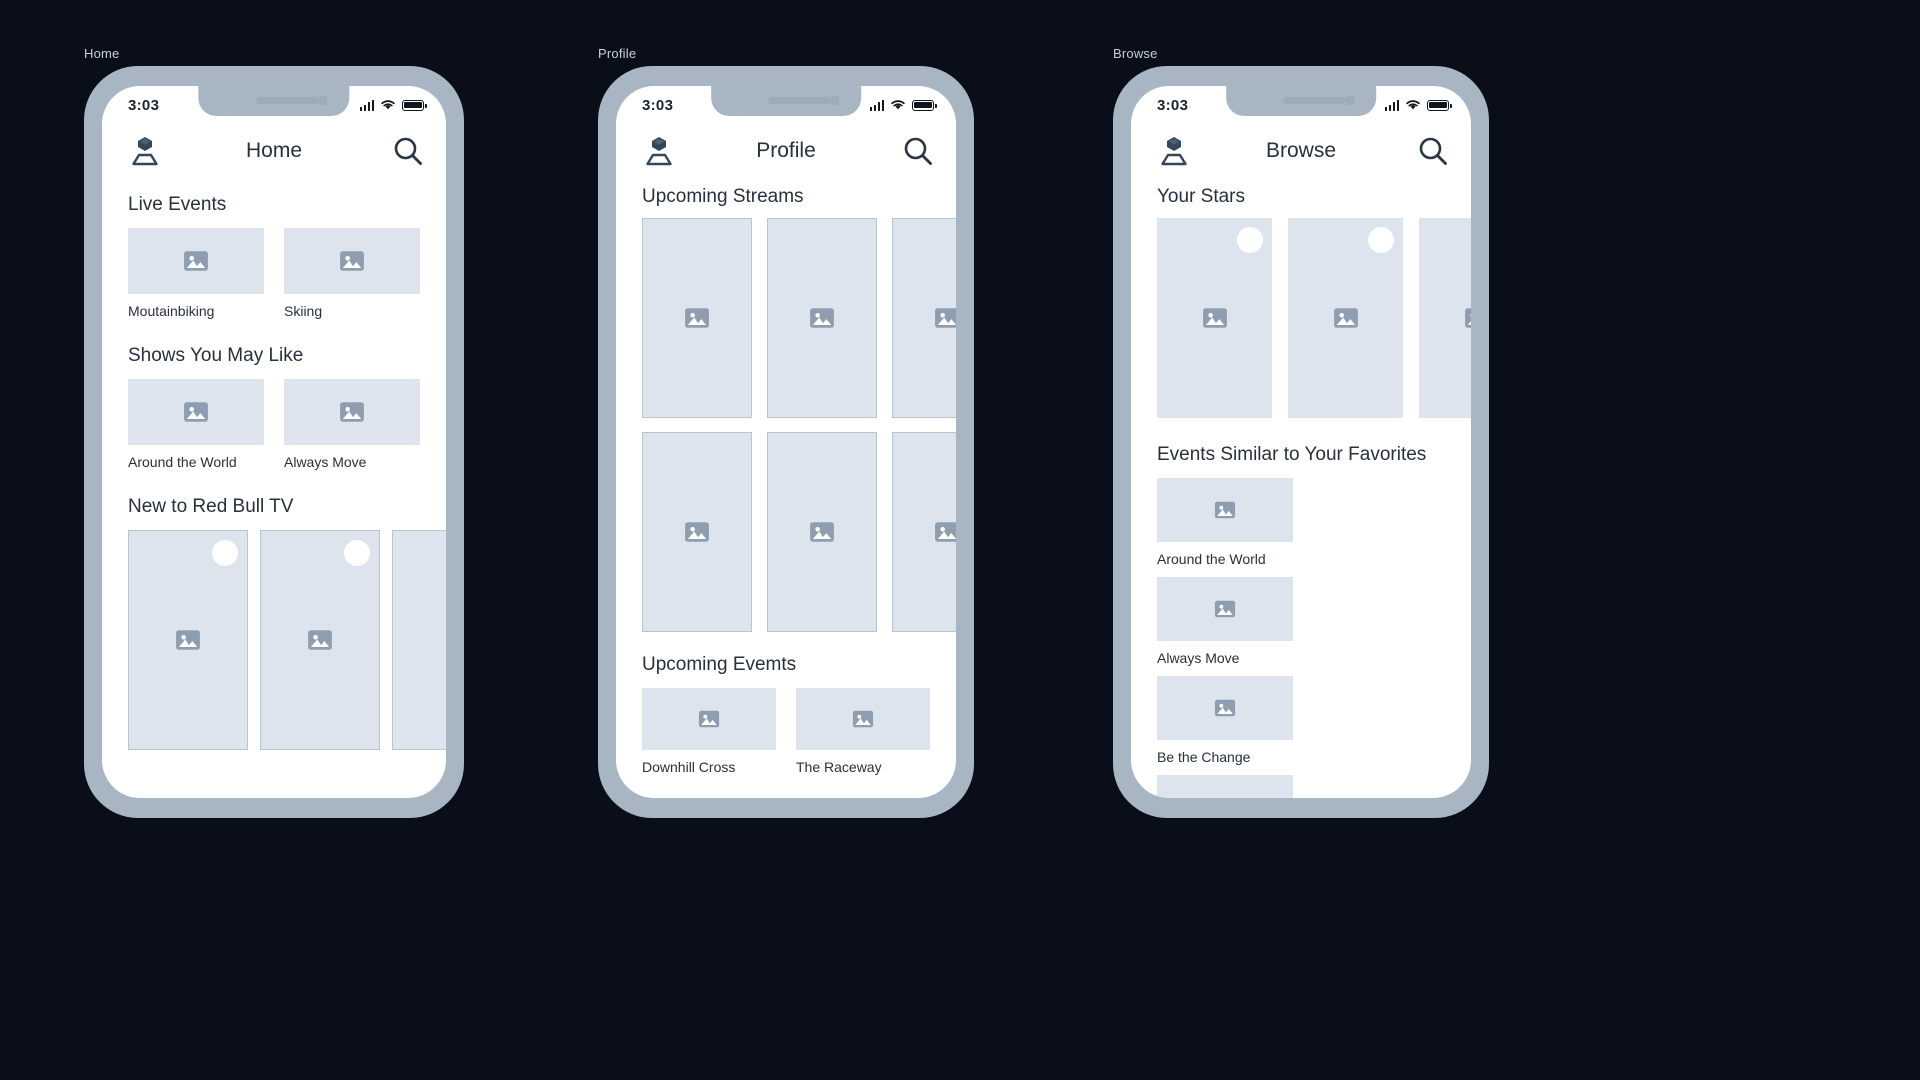 The width and height of the screenshot is (1920, 1080). Describe the element at coordinates (211, 506) in the screenshot. I see `section-title-new-to-red-bull-tv: New to Red Bull TV` at that location.